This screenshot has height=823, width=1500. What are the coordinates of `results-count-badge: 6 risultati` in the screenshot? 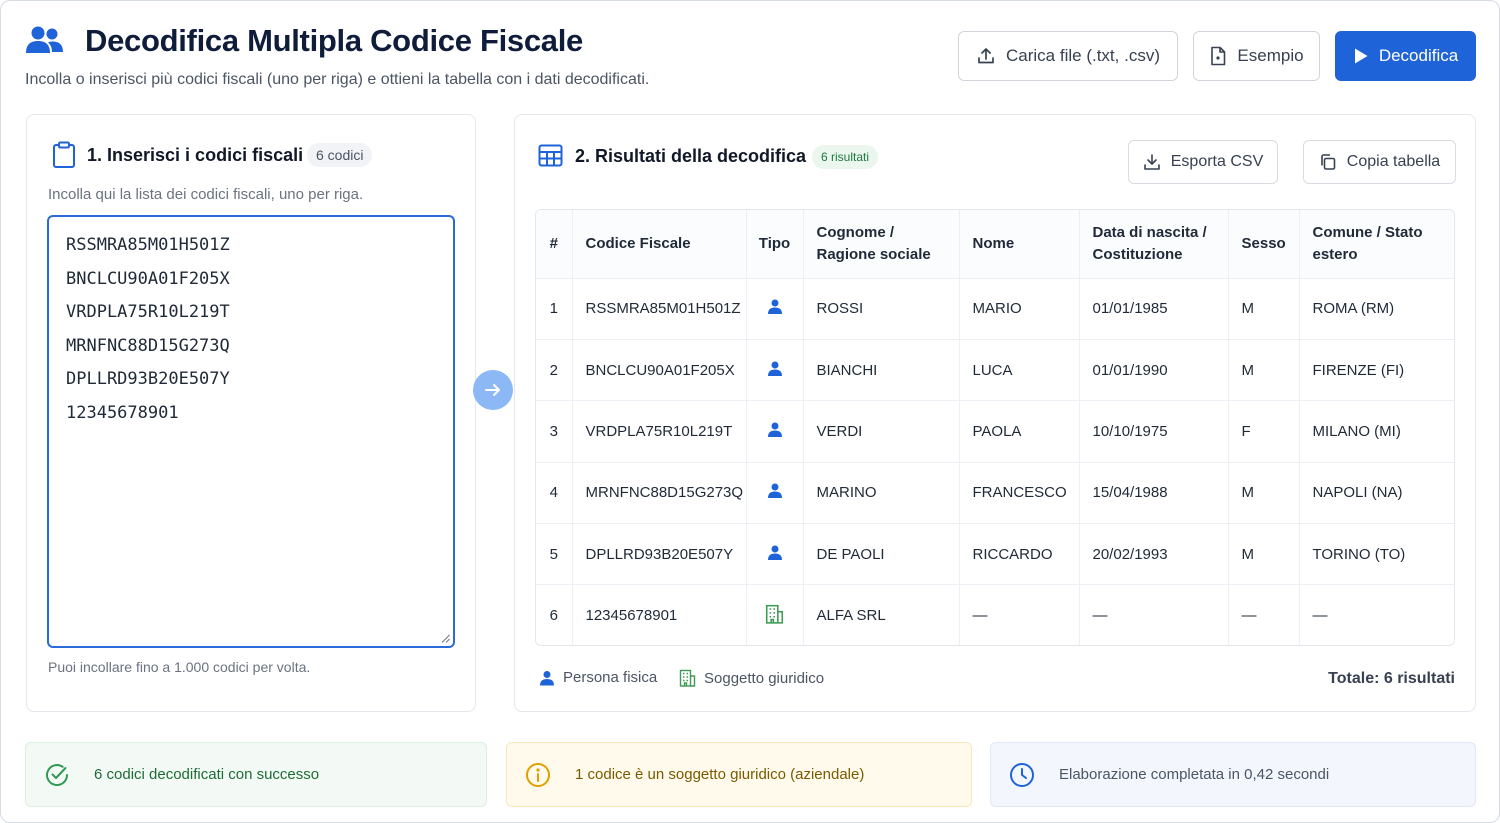 It's located at (845, 157).